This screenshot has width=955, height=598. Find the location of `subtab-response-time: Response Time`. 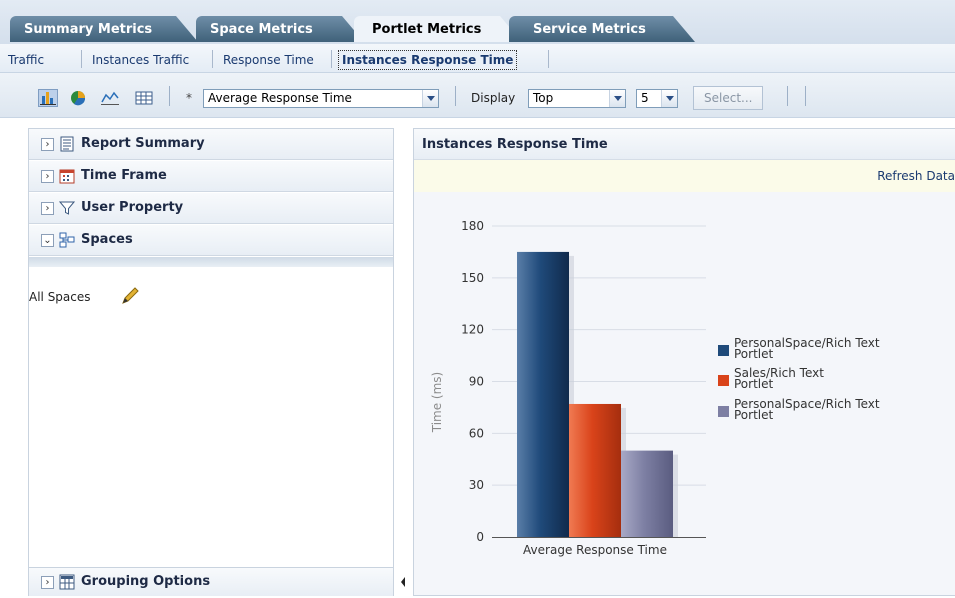

subtab-response-time: Response Time is located at coordinates (268, 60).